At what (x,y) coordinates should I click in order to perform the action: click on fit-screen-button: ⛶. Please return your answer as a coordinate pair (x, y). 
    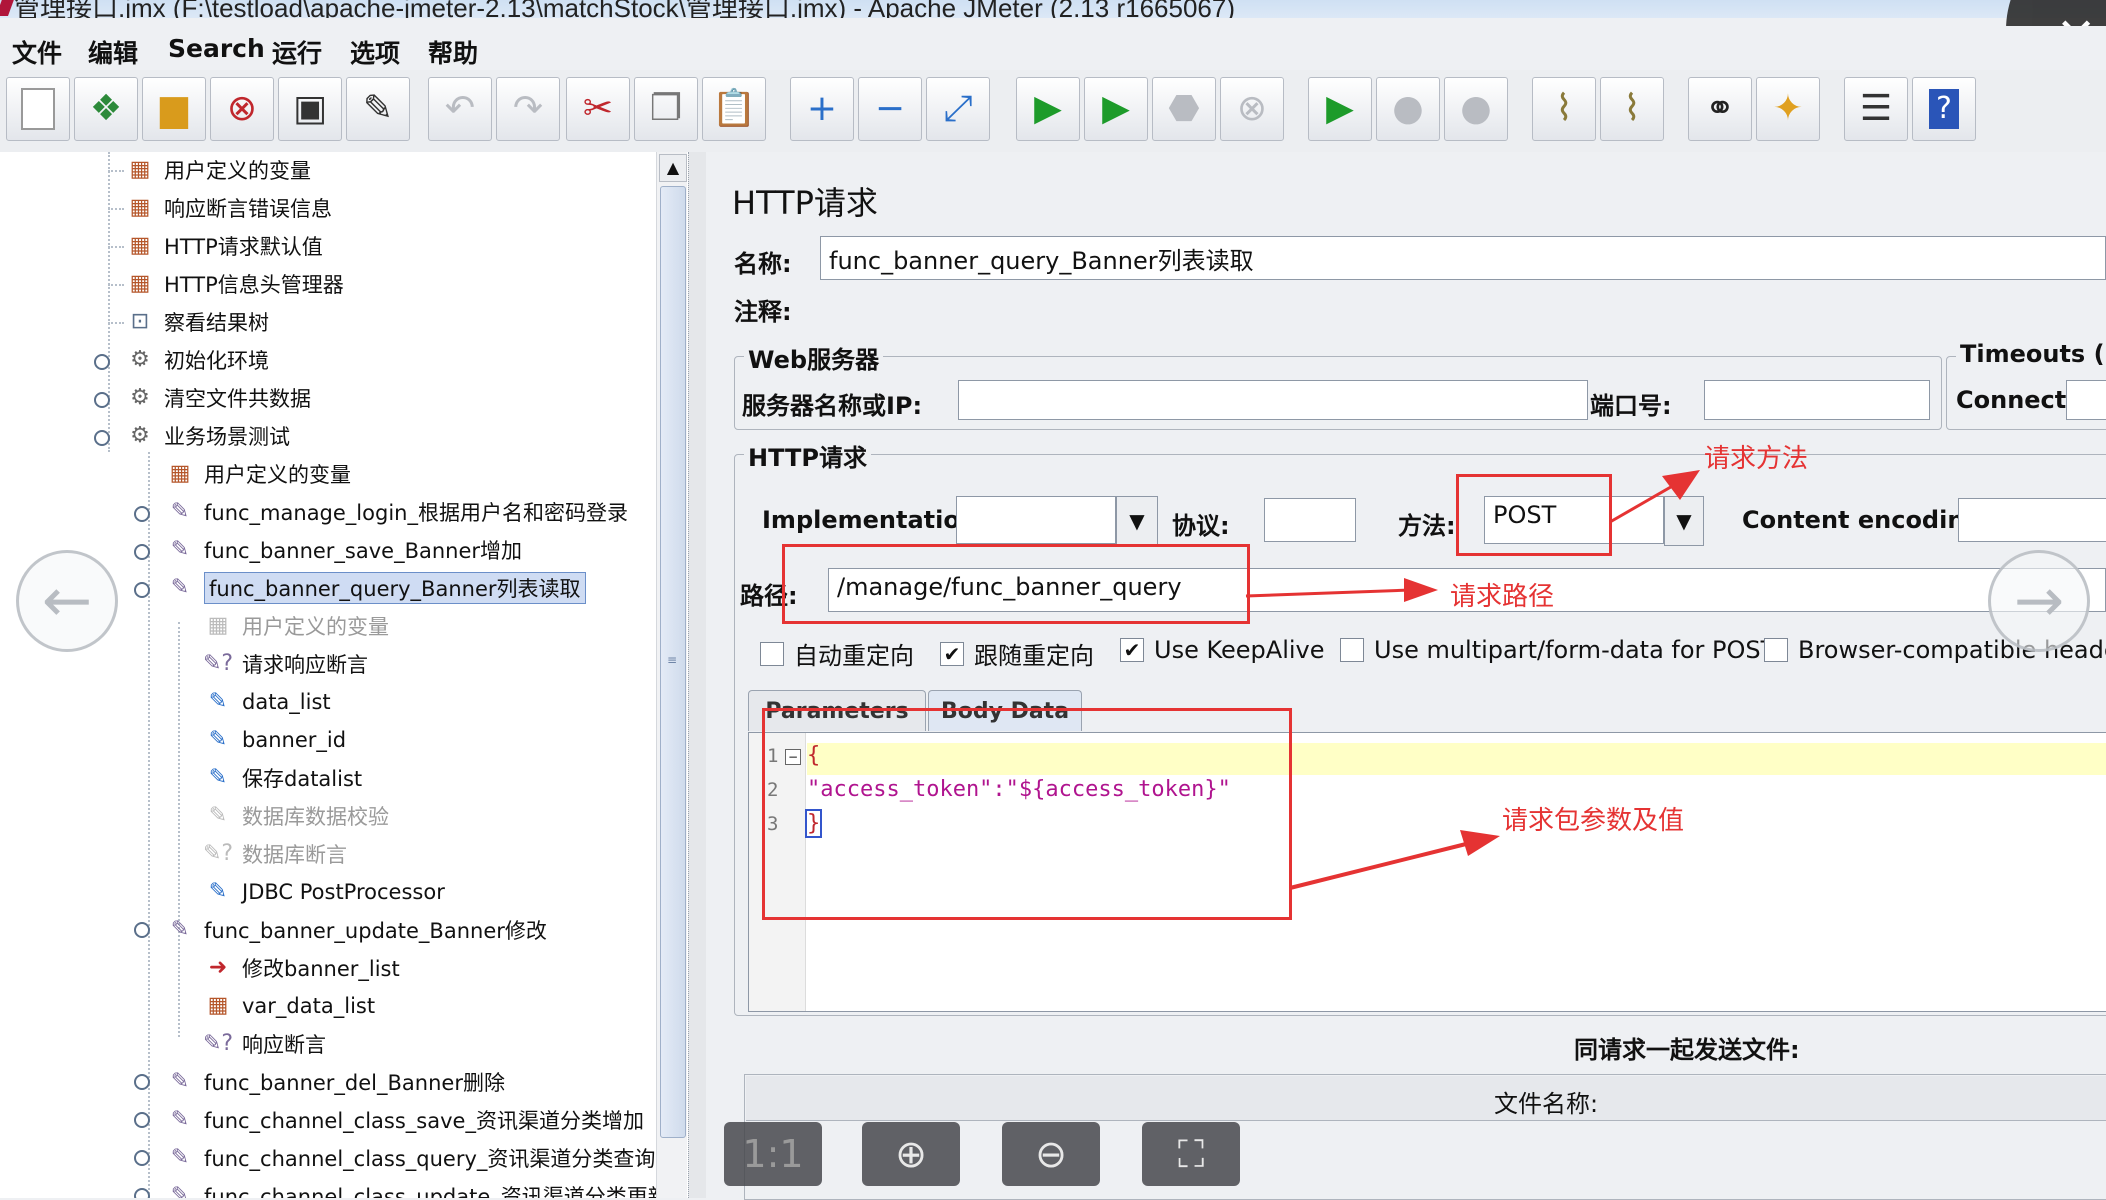
    Looking at the image, I should click on (1191, 1154).